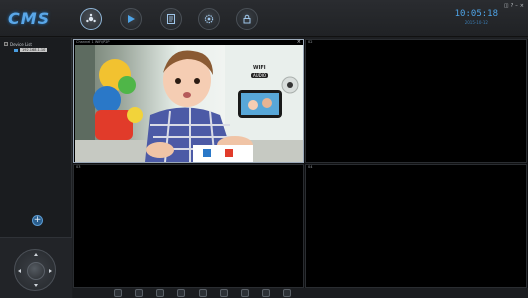 The height and width of the screenshot is (298, 528). Describe the element at coordinates (21, 44) in the screenshot. I see `tree-root-label: Device List` at that location.